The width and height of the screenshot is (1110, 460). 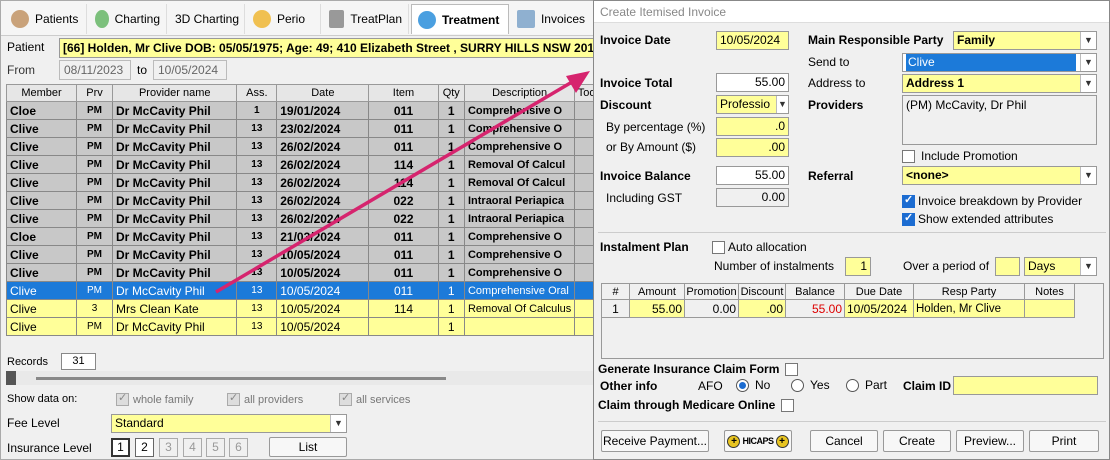 I want to click on tab-treatment: Treatment, so click(x=460, y=19).